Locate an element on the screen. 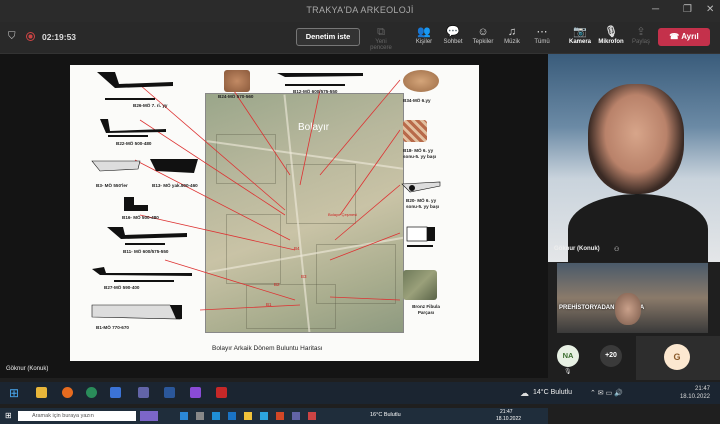 The image size is (720, 424). microphone-button: 🎙 Mikrofon is located at coordinates (611, 35).